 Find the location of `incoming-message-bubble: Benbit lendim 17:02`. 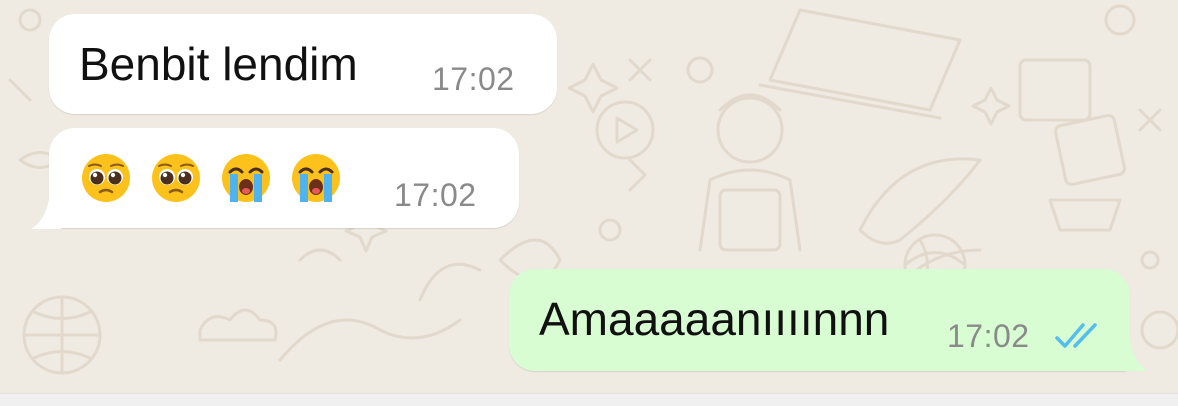

incoming-message-bubble: Benbit lendim 17:02 is located at coordinates (303, 64).